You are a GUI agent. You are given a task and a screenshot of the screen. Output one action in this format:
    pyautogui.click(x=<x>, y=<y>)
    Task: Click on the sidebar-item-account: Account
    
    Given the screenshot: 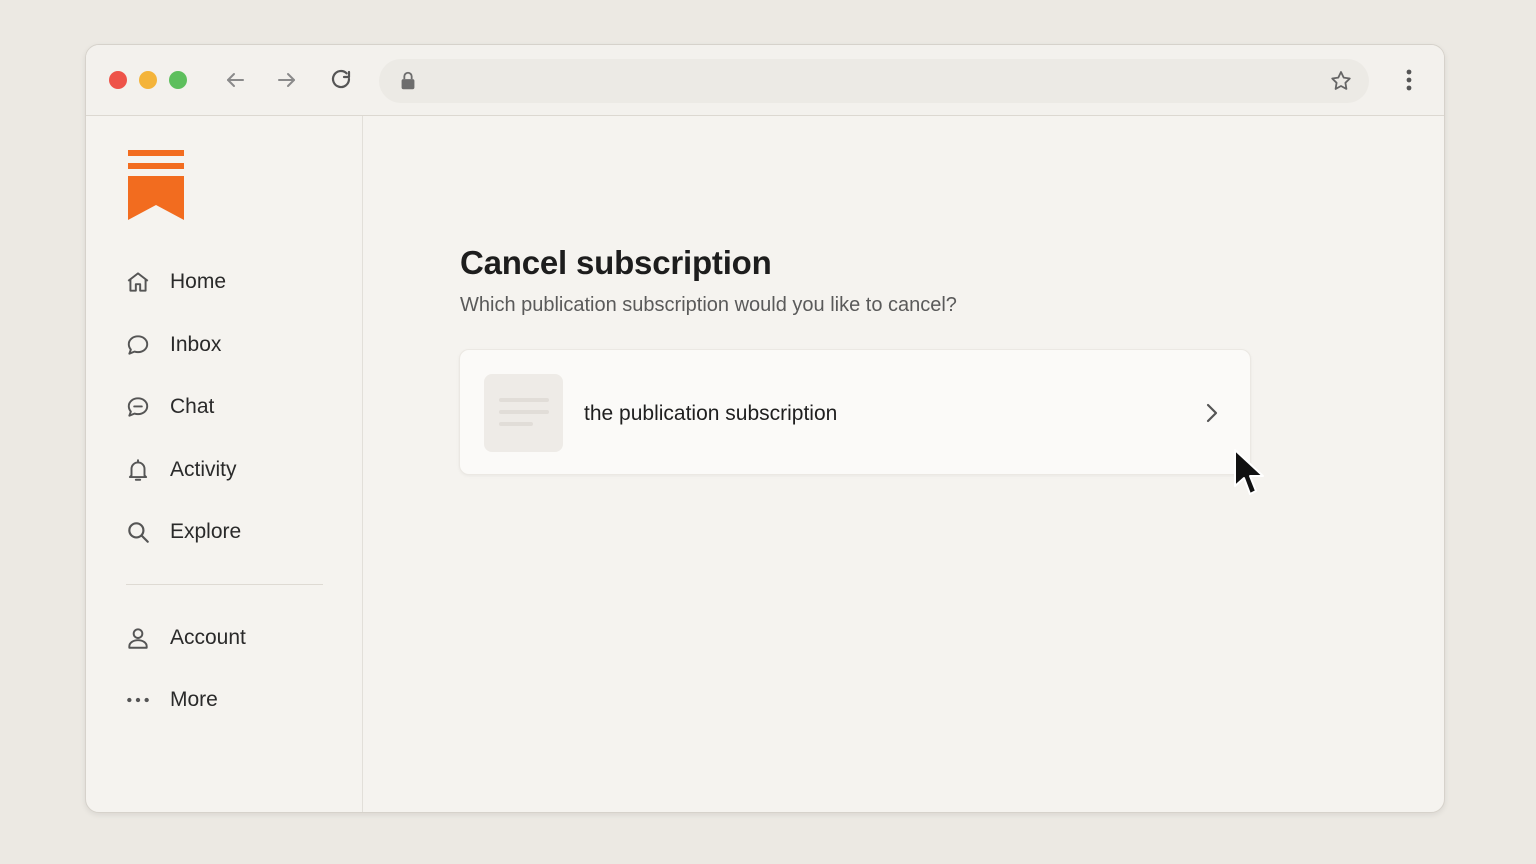 What is the action you would take?
    pyautogui.click(x=234, y=638)
    